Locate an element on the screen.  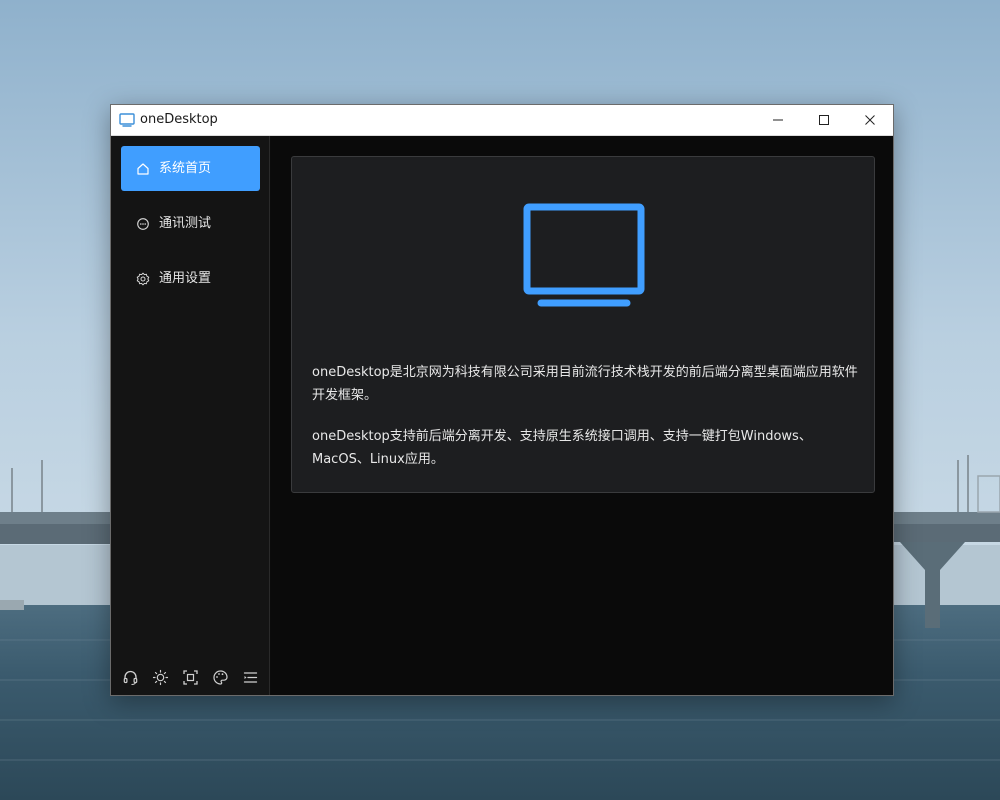
sidebar-item-settings: 通用设置 is located at coordinates (190, 278).